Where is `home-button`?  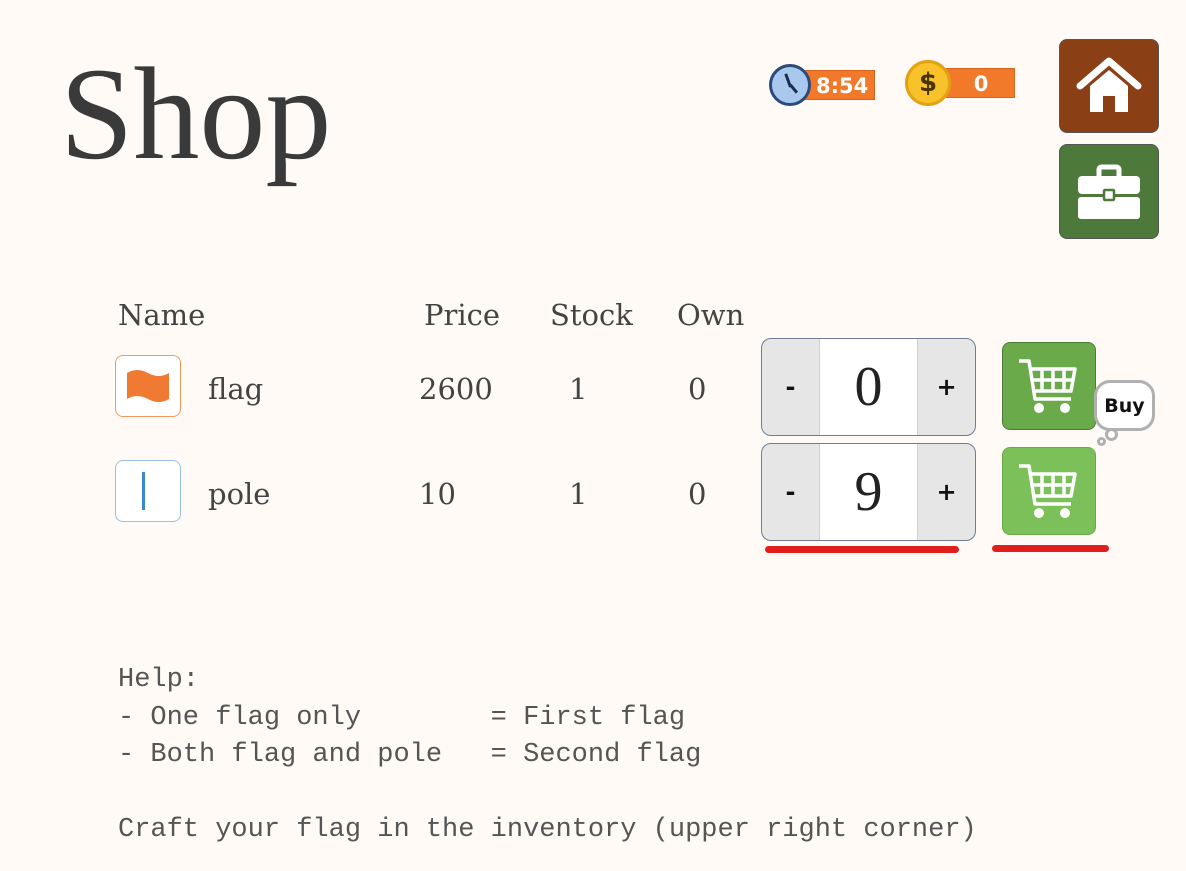
home-button is located at coordinates (1109, 86).